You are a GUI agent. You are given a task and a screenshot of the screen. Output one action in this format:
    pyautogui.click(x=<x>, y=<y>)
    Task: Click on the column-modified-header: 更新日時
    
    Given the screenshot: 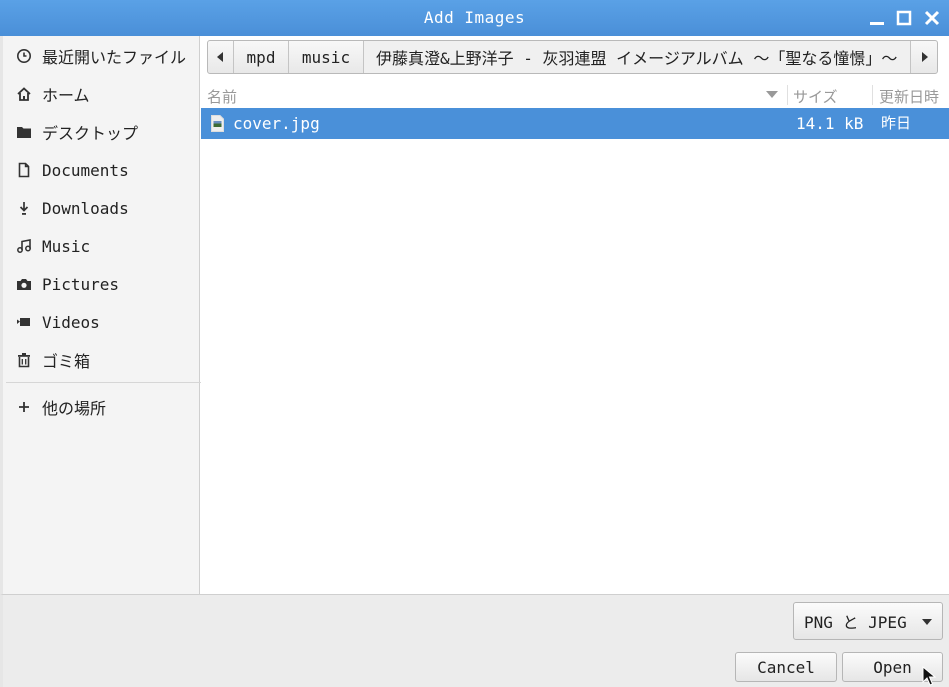 What is the action you would take?
    pyautogui.click(x=909, y=96)
    